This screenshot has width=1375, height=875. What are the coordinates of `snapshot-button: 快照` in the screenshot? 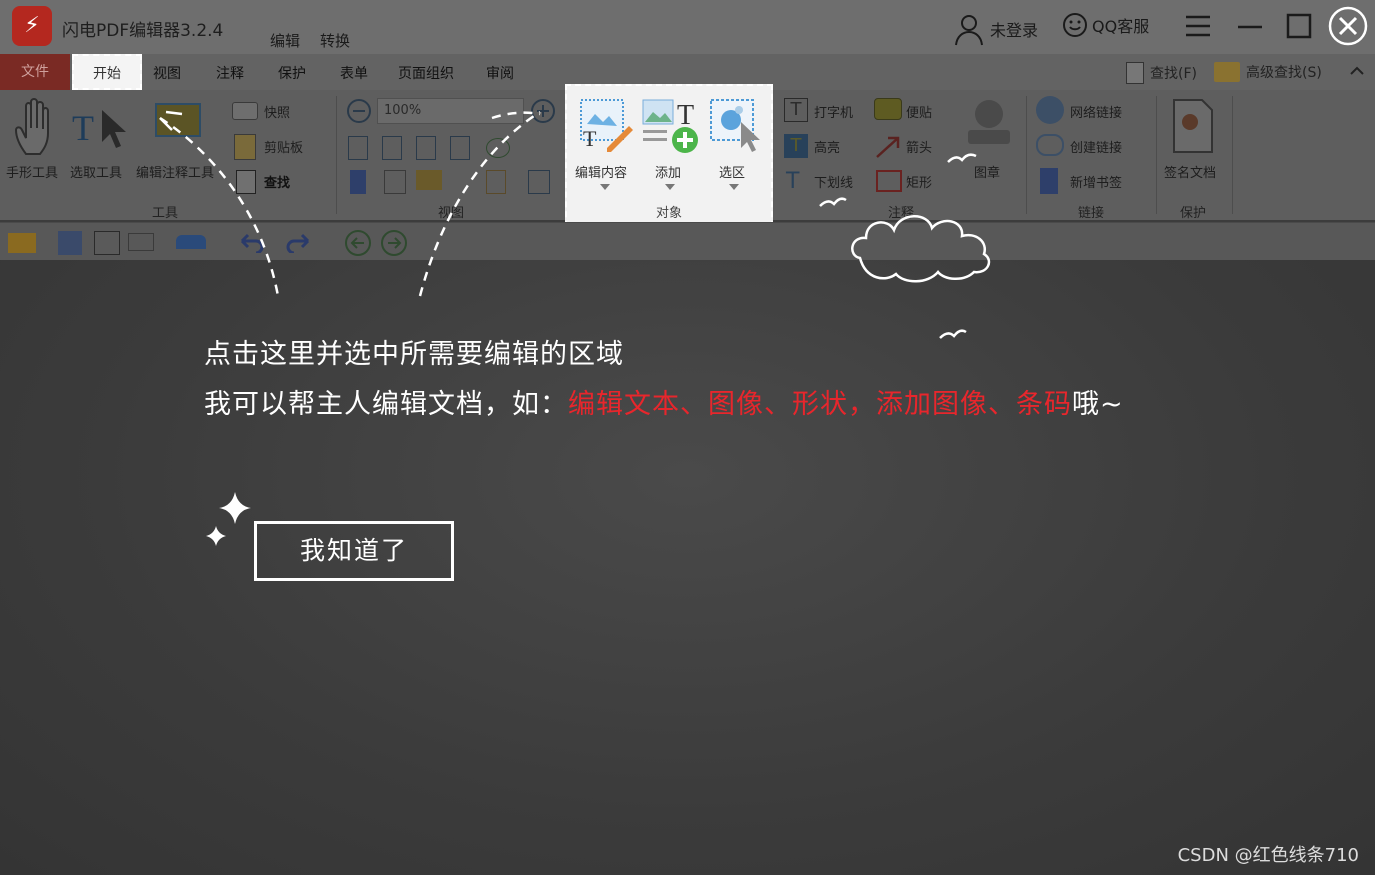 It's located at (277, 111).